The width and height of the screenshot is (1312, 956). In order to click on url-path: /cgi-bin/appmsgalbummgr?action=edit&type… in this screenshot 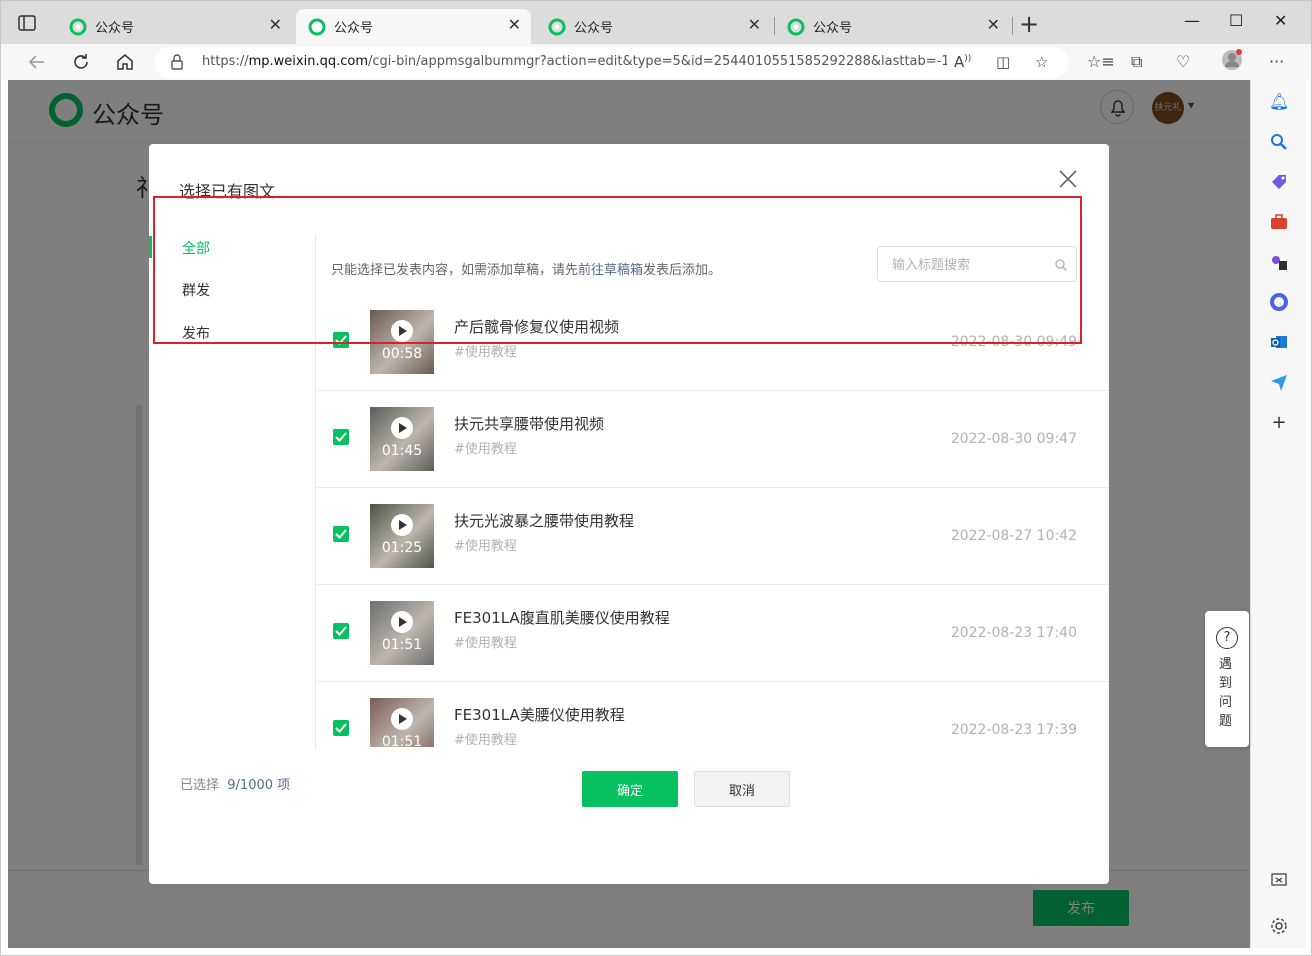, I will do `click(657, 61)`.